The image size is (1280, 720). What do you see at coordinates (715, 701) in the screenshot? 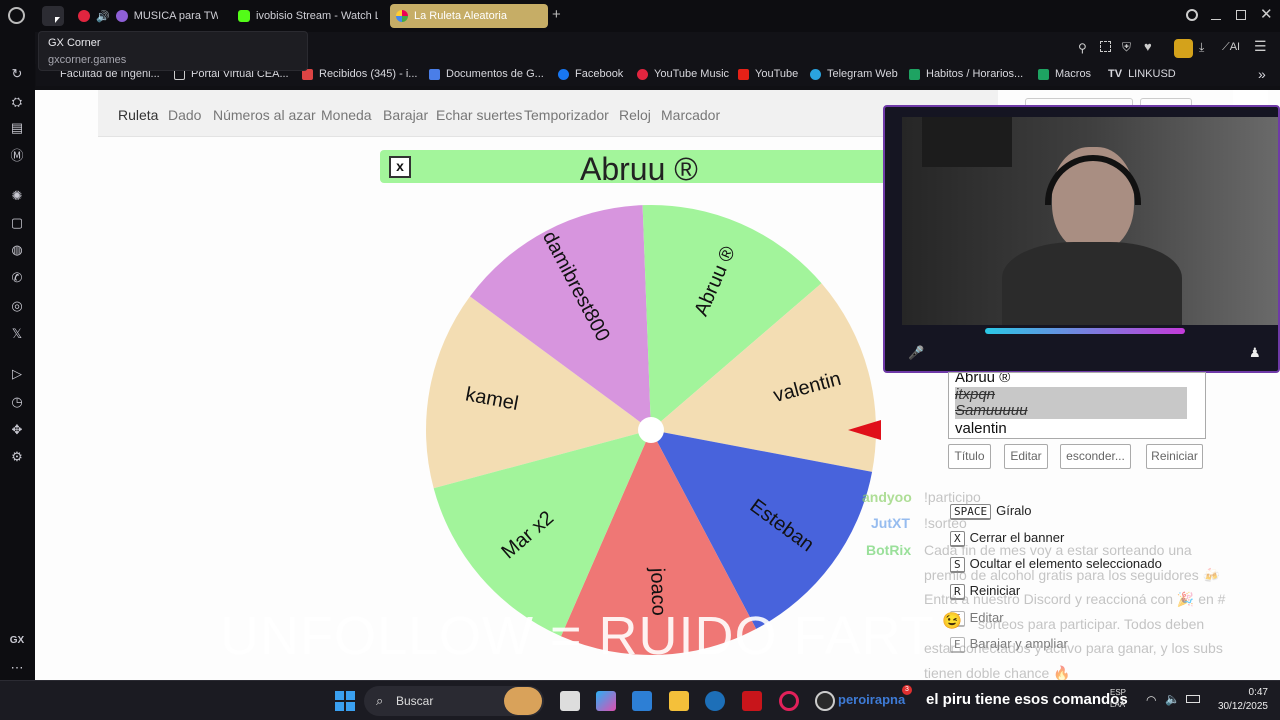
I see `app-icon` at bounding box center [715, 701].